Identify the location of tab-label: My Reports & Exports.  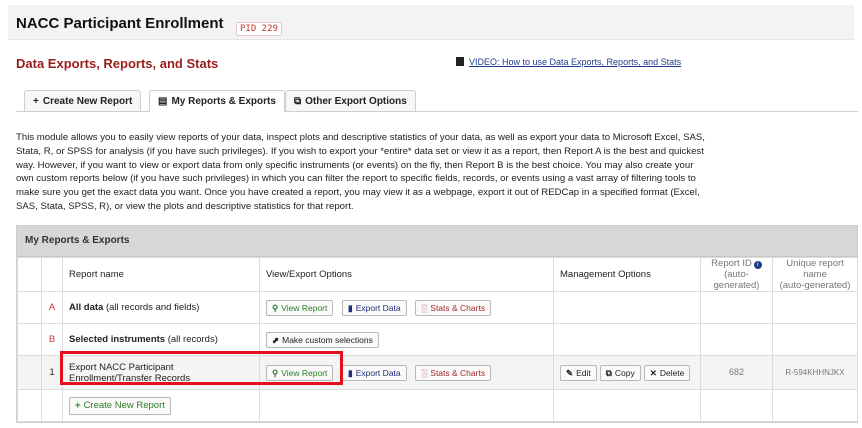
(223, 101).